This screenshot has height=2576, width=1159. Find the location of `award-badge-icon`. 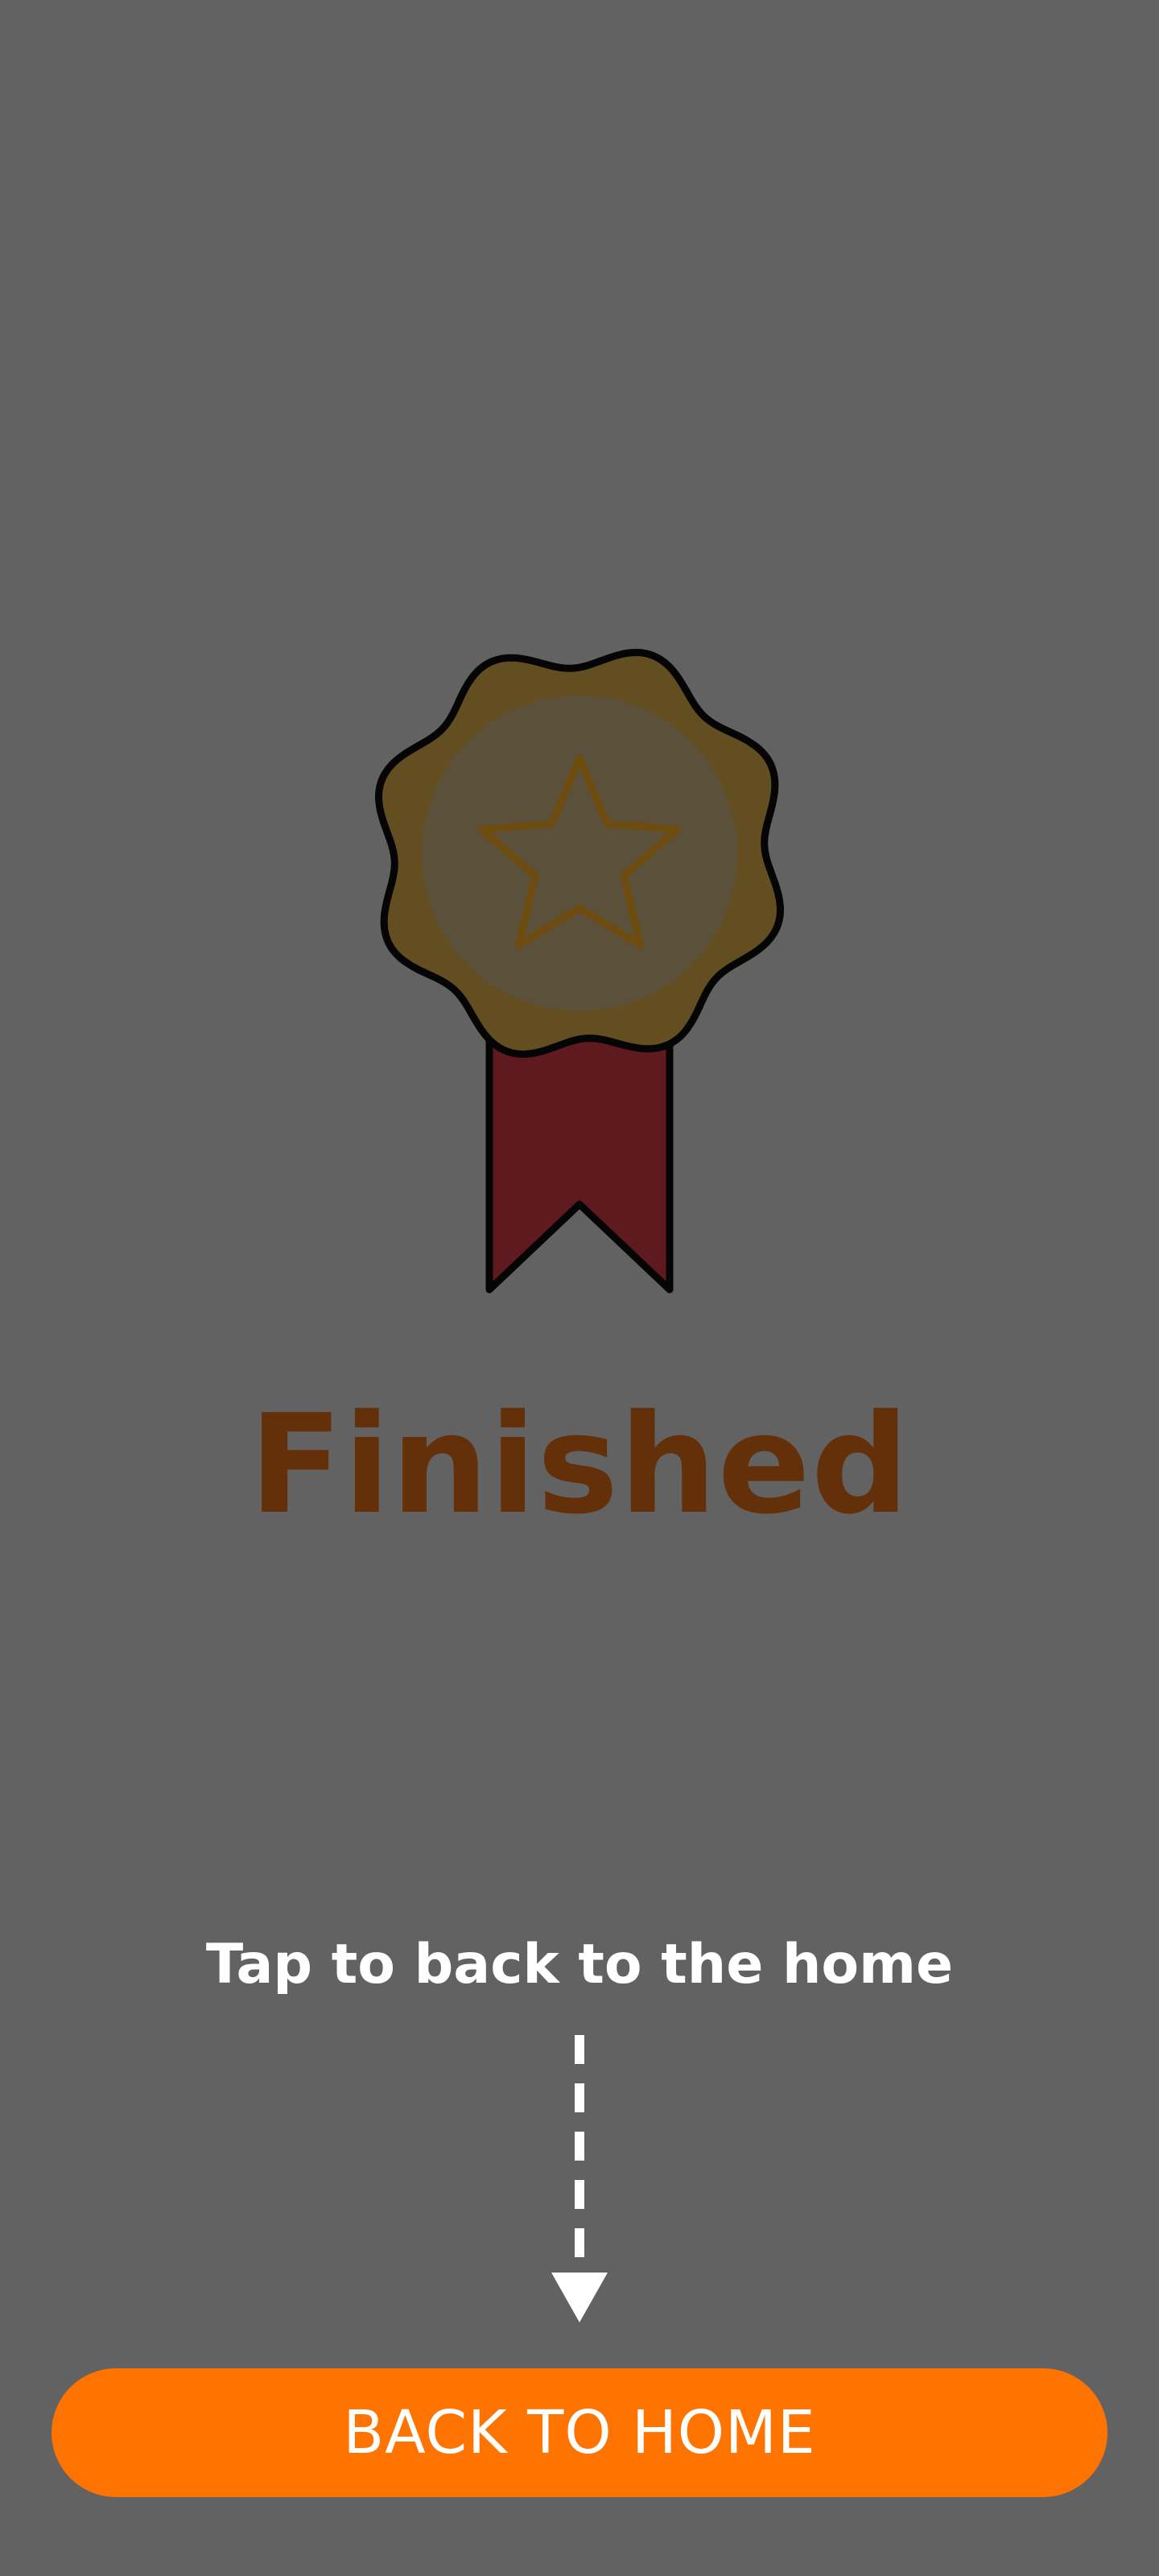

award-badge-icon is located at coordinates (579, 966).